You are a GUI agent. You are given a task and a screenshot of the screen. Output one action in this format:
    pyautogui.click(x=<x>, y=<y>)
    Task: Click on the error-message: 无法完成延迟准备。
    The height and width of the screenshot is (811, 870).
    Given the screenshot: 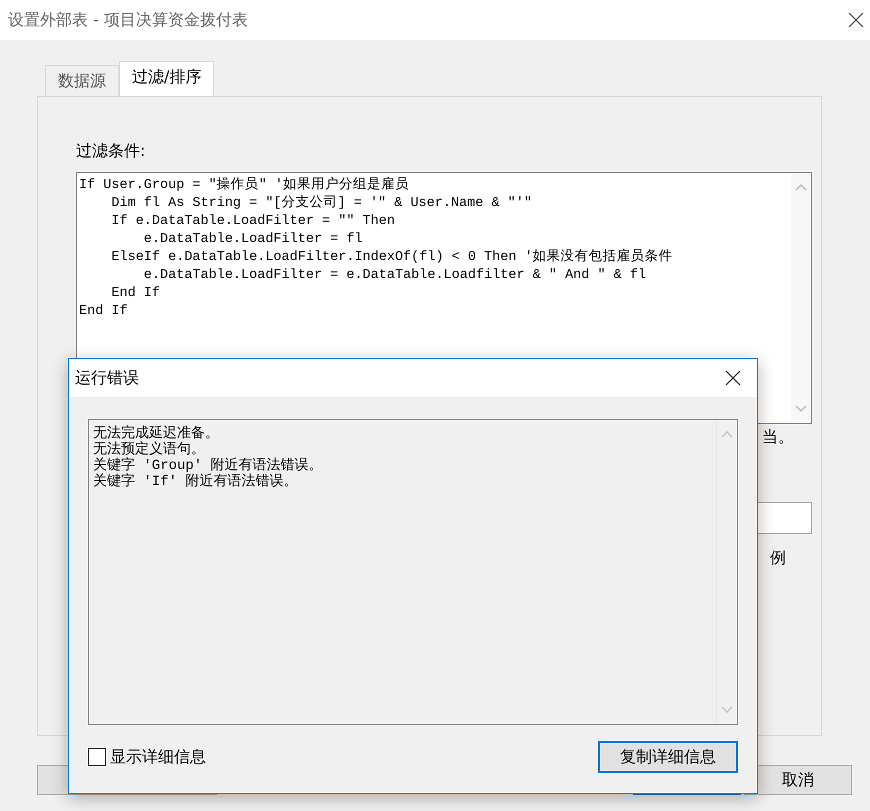 What is the action you would take?
    pyautogui.click(x=156, y=434)
    